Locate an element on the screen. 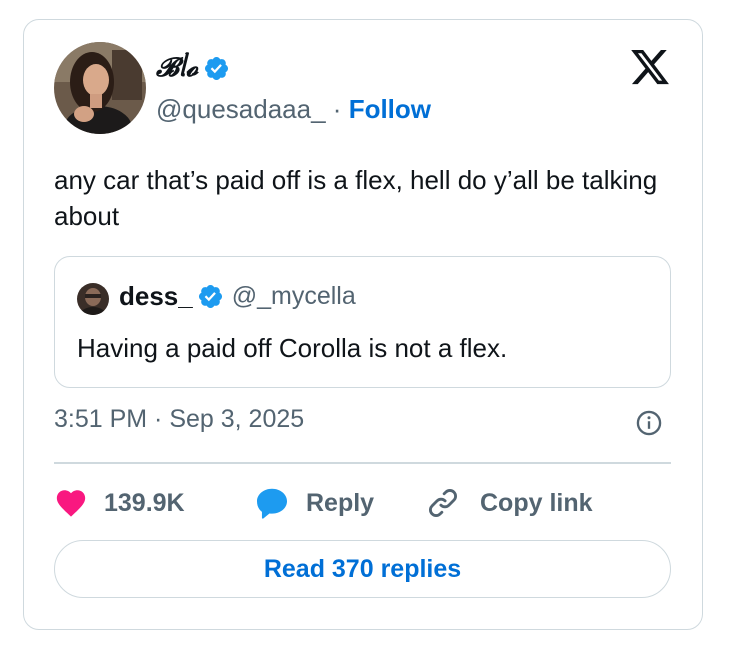  author-handle-row: @quesadaaa_ · Follow is located at coordinates (293, 109).